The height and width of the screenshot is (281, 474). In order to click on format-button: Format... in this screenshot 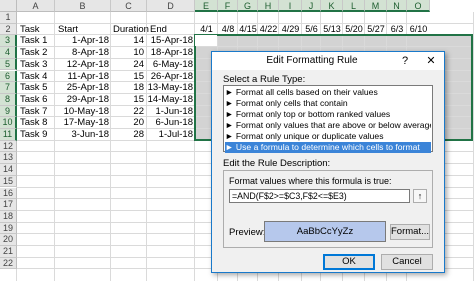, I will do `click(410, 232)`.